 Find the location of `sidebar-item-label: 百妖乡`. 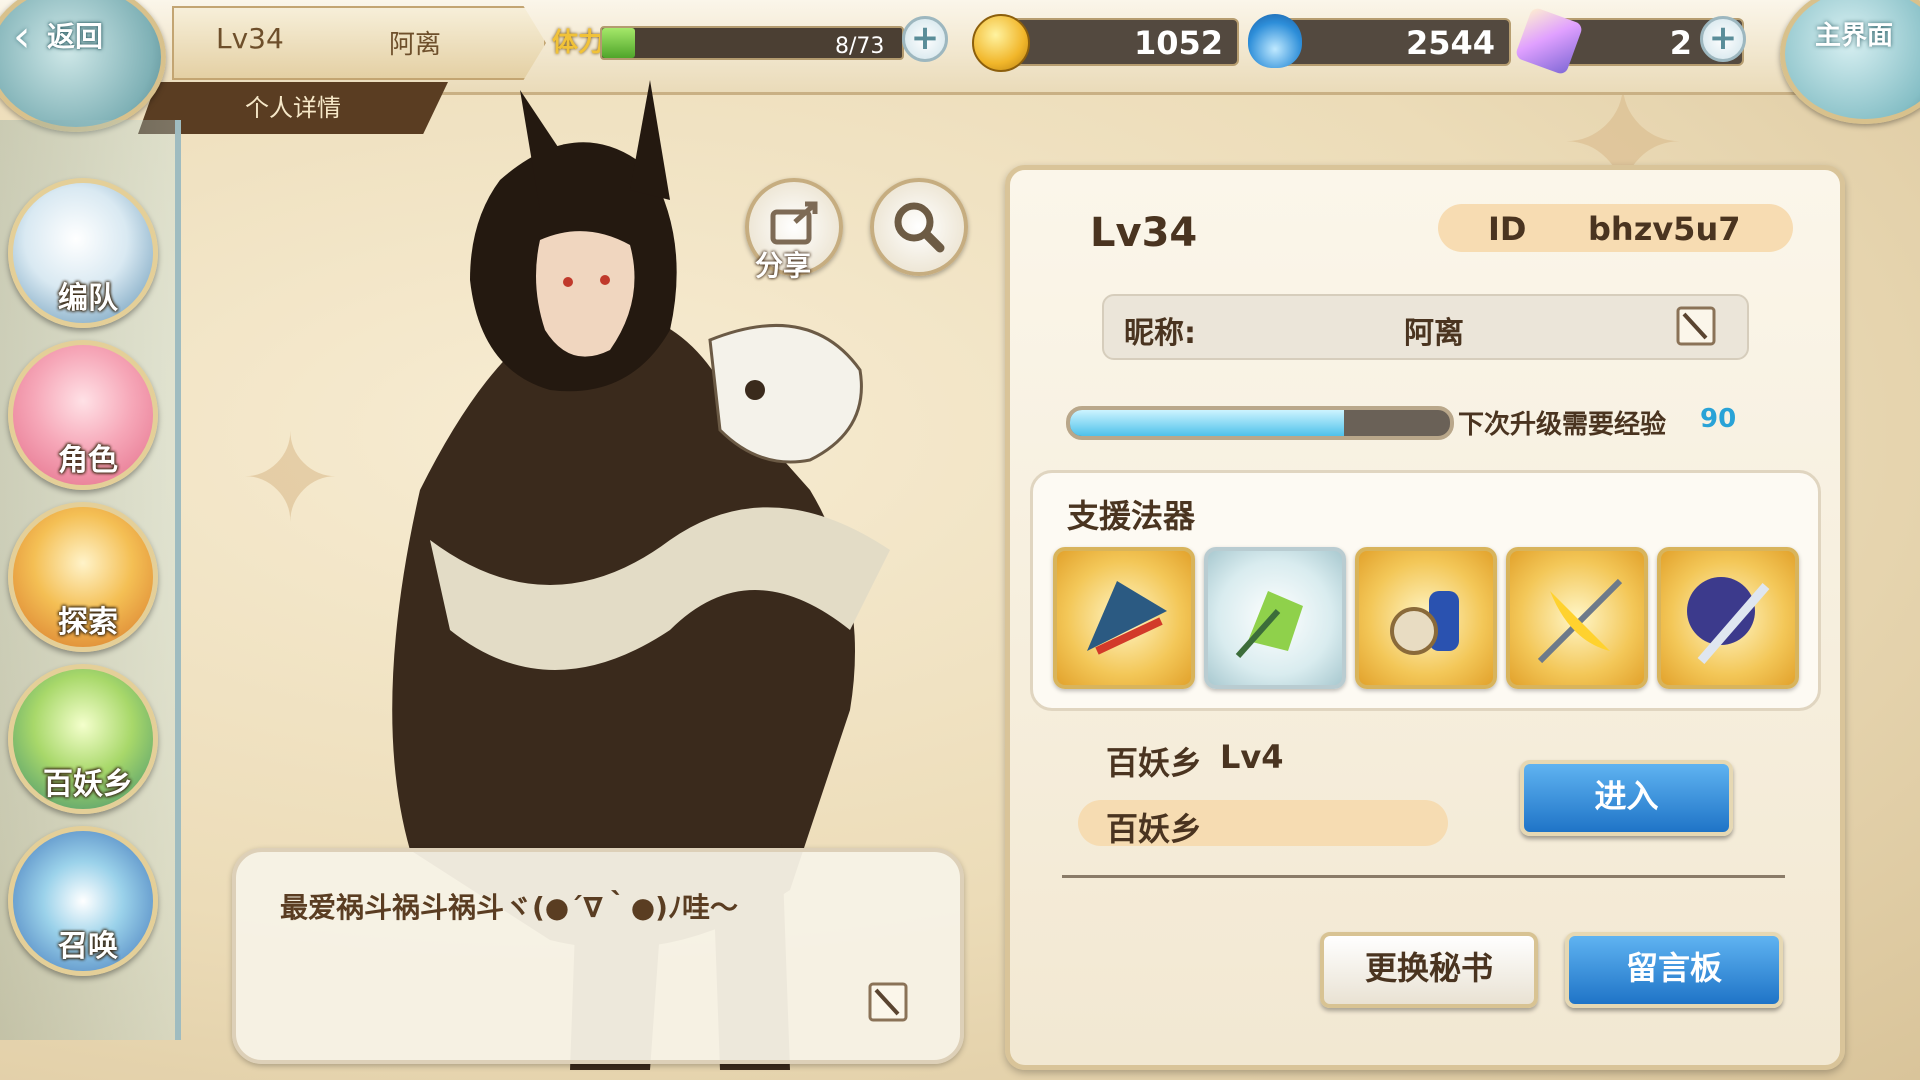

sidebar-item-label: 百妖乡 is located at coordinates (88, 784).